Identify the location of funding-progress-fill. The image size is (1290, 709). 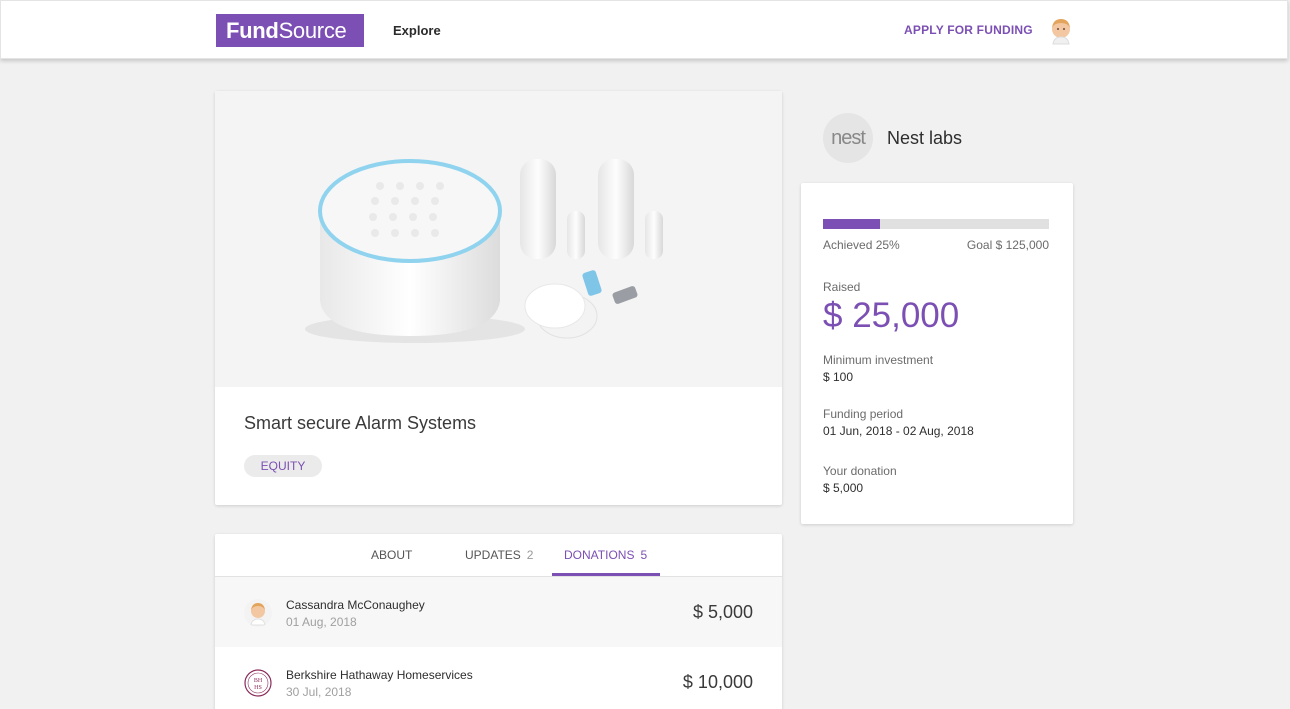
(851, 224).